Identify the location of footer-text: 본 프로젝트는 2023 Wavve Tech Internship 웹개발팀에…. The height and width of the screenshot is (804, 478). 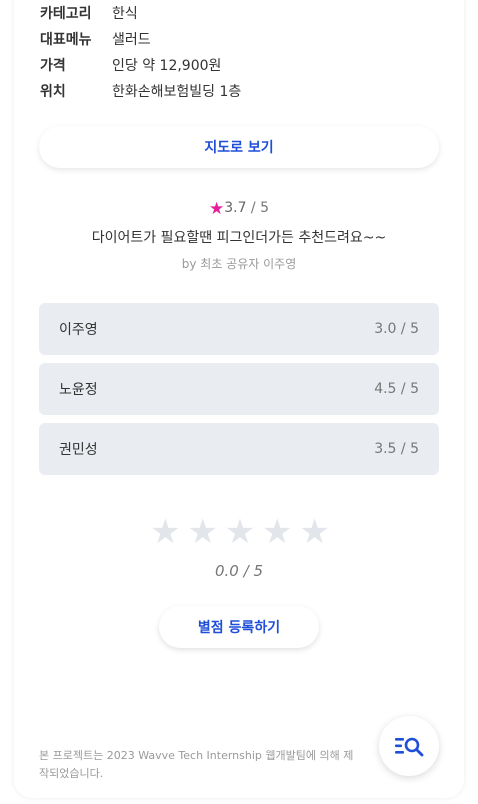
(196, 764).